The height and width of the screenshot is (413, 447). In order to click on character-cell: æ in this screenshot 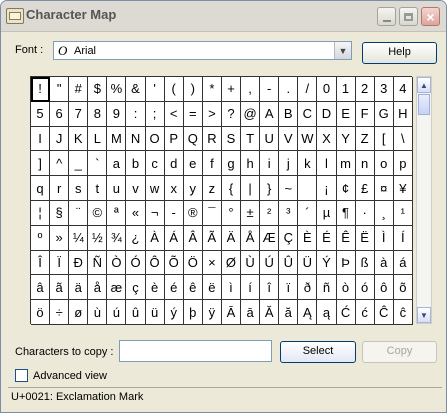, I will do `click(117, 288)`.